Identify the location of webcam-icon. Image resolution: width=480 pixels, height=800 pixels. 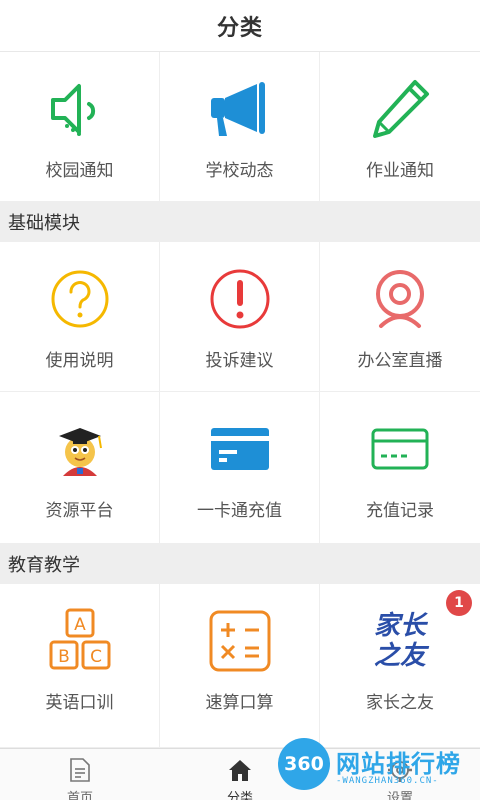
(400, 299).